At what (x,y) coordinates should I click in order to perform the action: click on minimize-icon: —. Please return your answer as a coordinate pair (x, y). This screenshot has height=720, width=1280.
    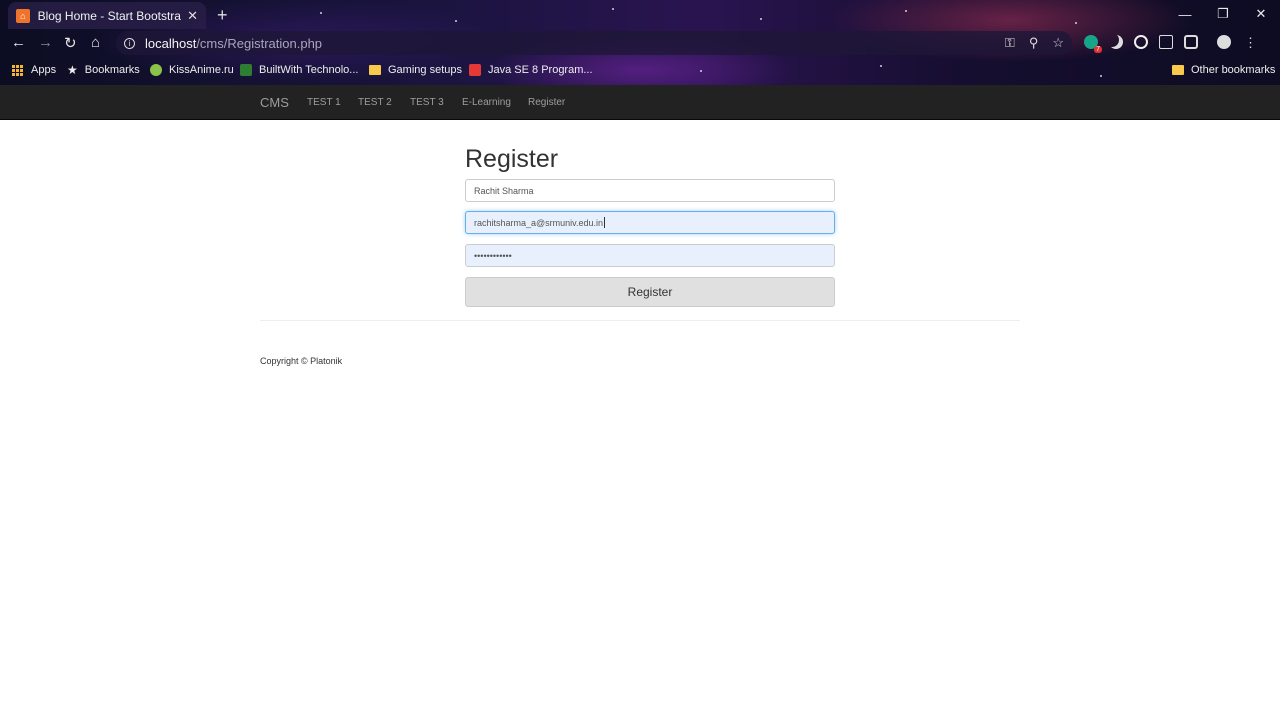
    Looking at the image, I should click on (1185, 14).